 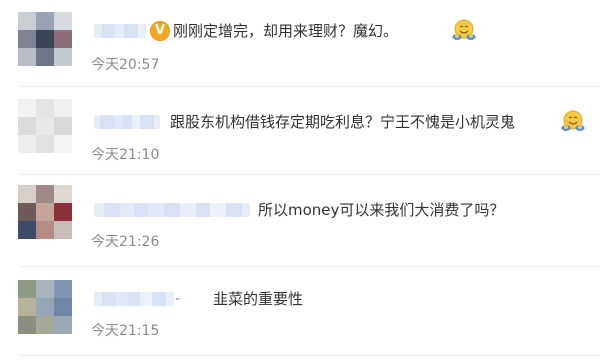 What do you see at coordinates (258, 299) in the screenshot?
I see `comment-text: 韭菜的重要性` at bounding box center [258, 299].